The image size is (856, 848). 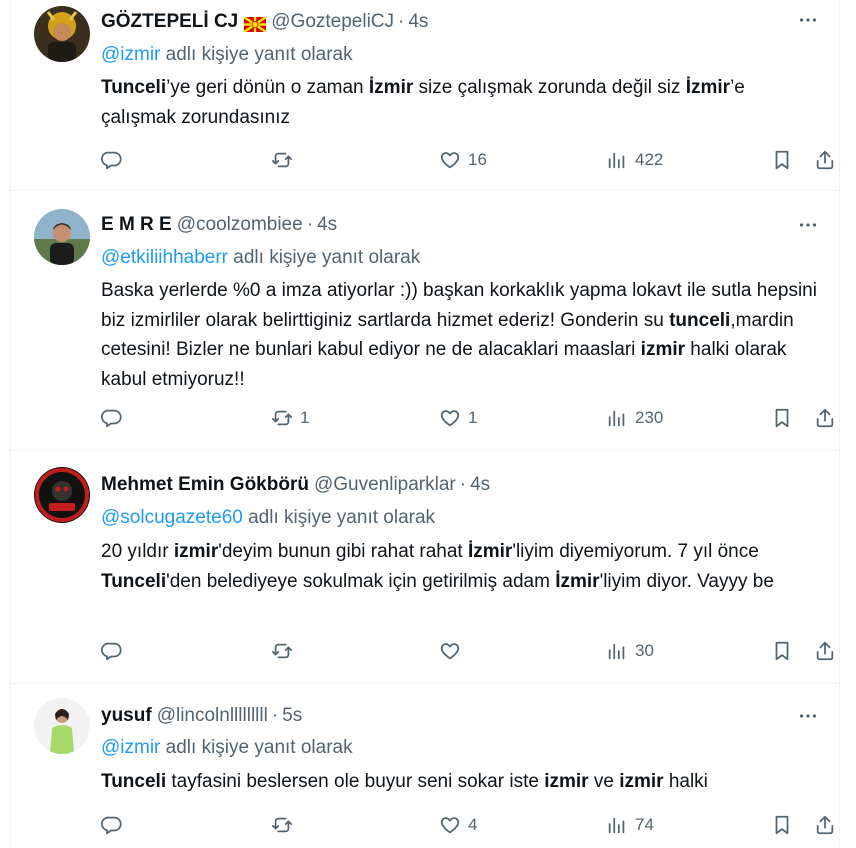 What do you see at coordinates (473, 824) in the screenshot?
I see `like-count: 4` at bounding box center [473, 824].